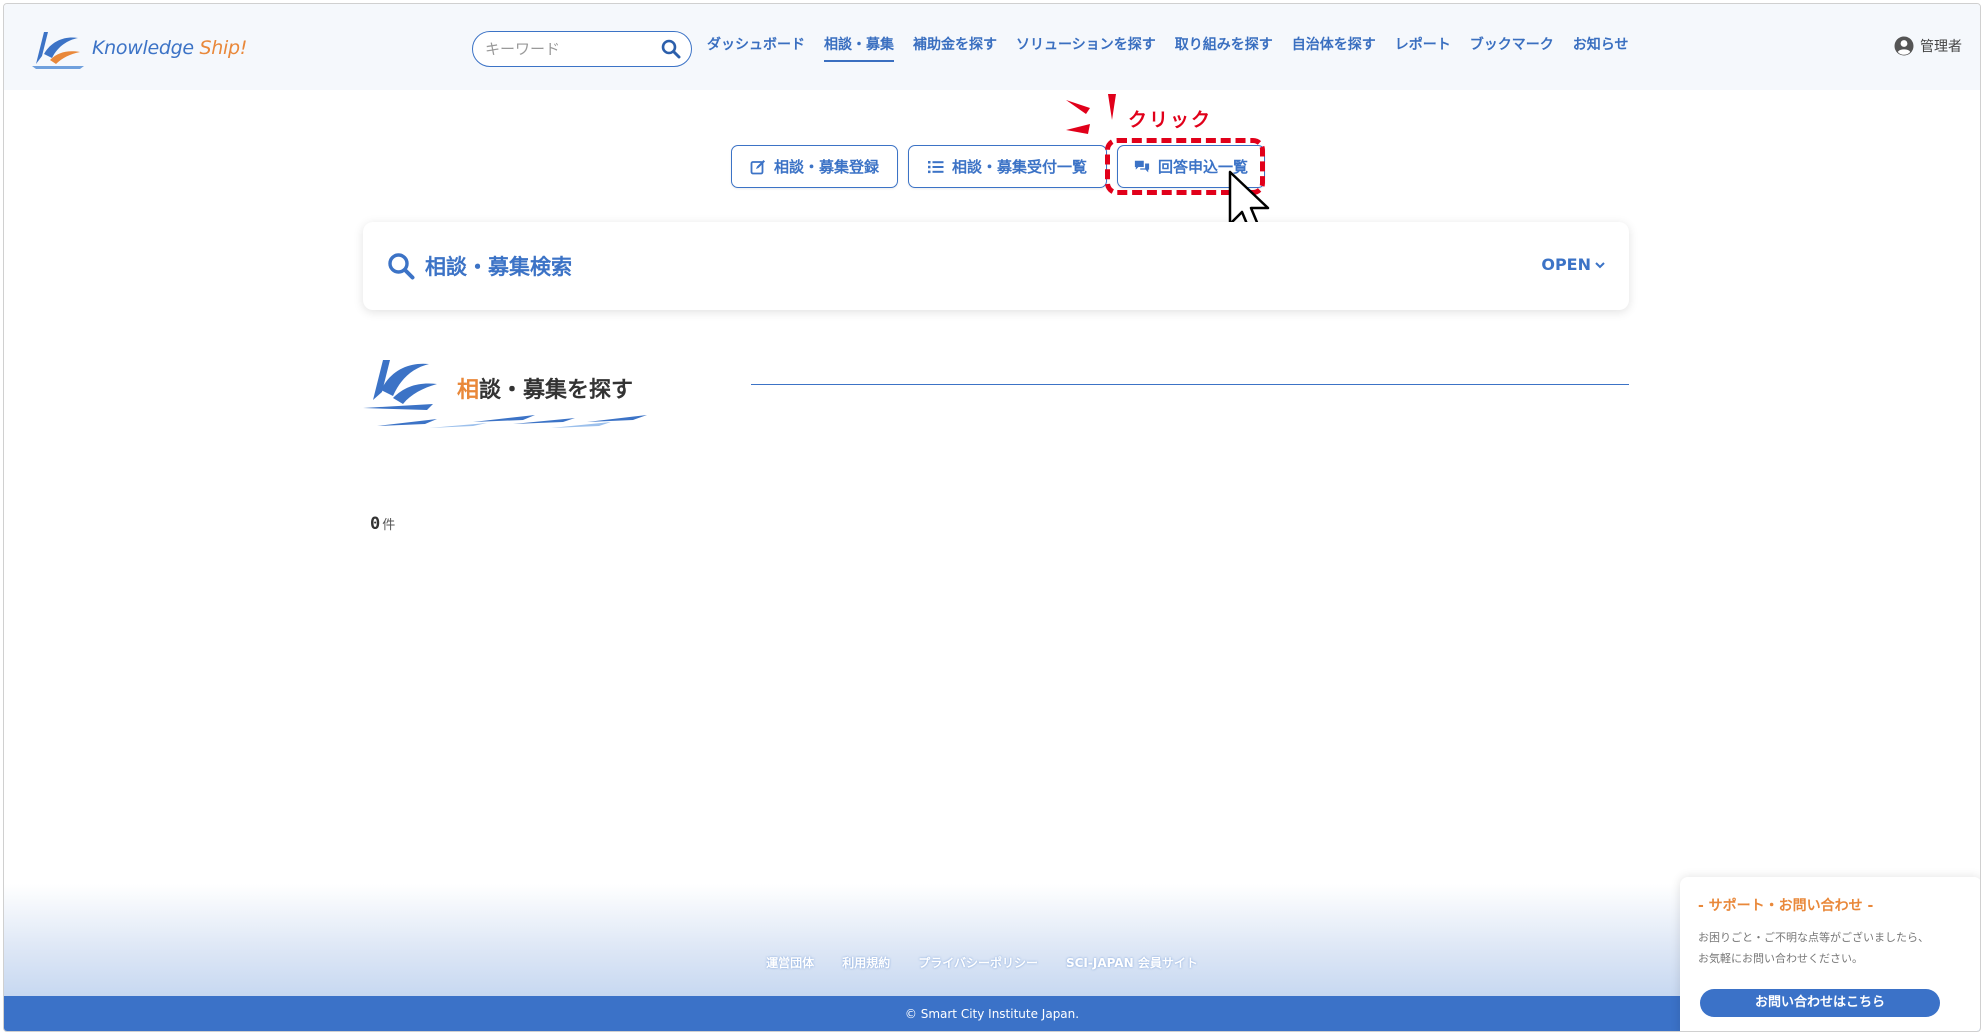 This screenshot has height=1035, width=1984. I want to click on result-count-unit: 件, so click(389, 525).